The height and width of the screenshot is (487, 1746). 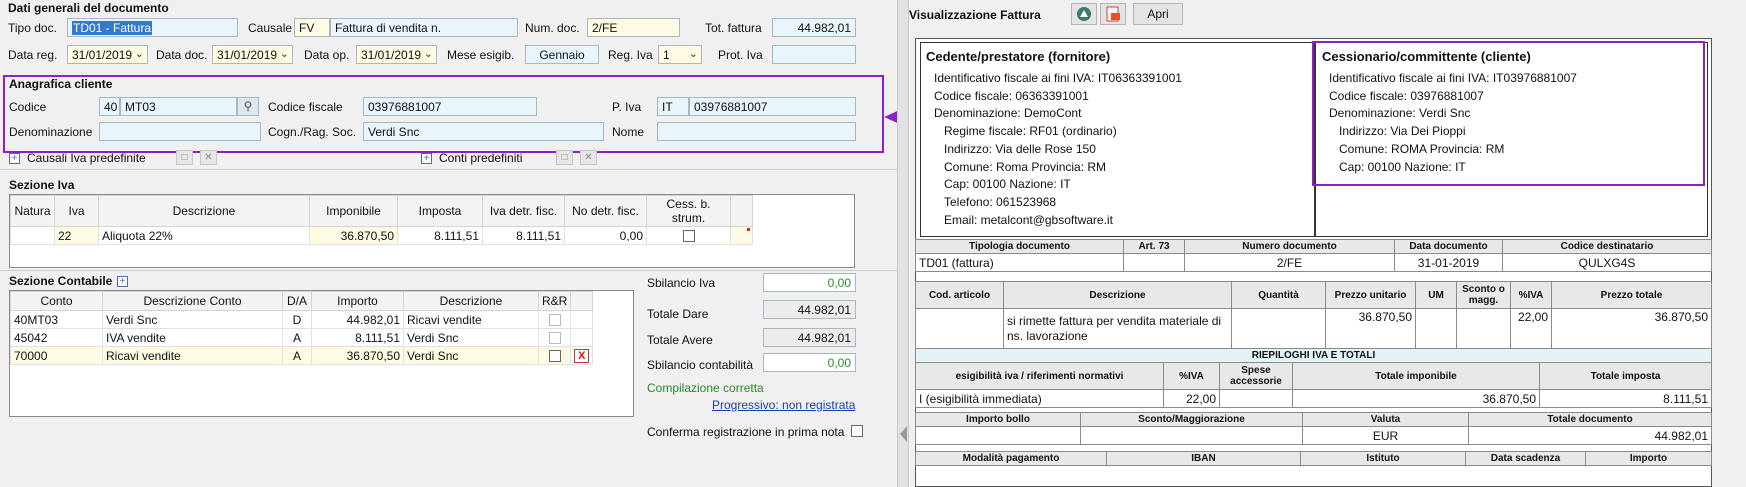 I want to click on cess-strum-checkbox, so click(x=688, y=236).